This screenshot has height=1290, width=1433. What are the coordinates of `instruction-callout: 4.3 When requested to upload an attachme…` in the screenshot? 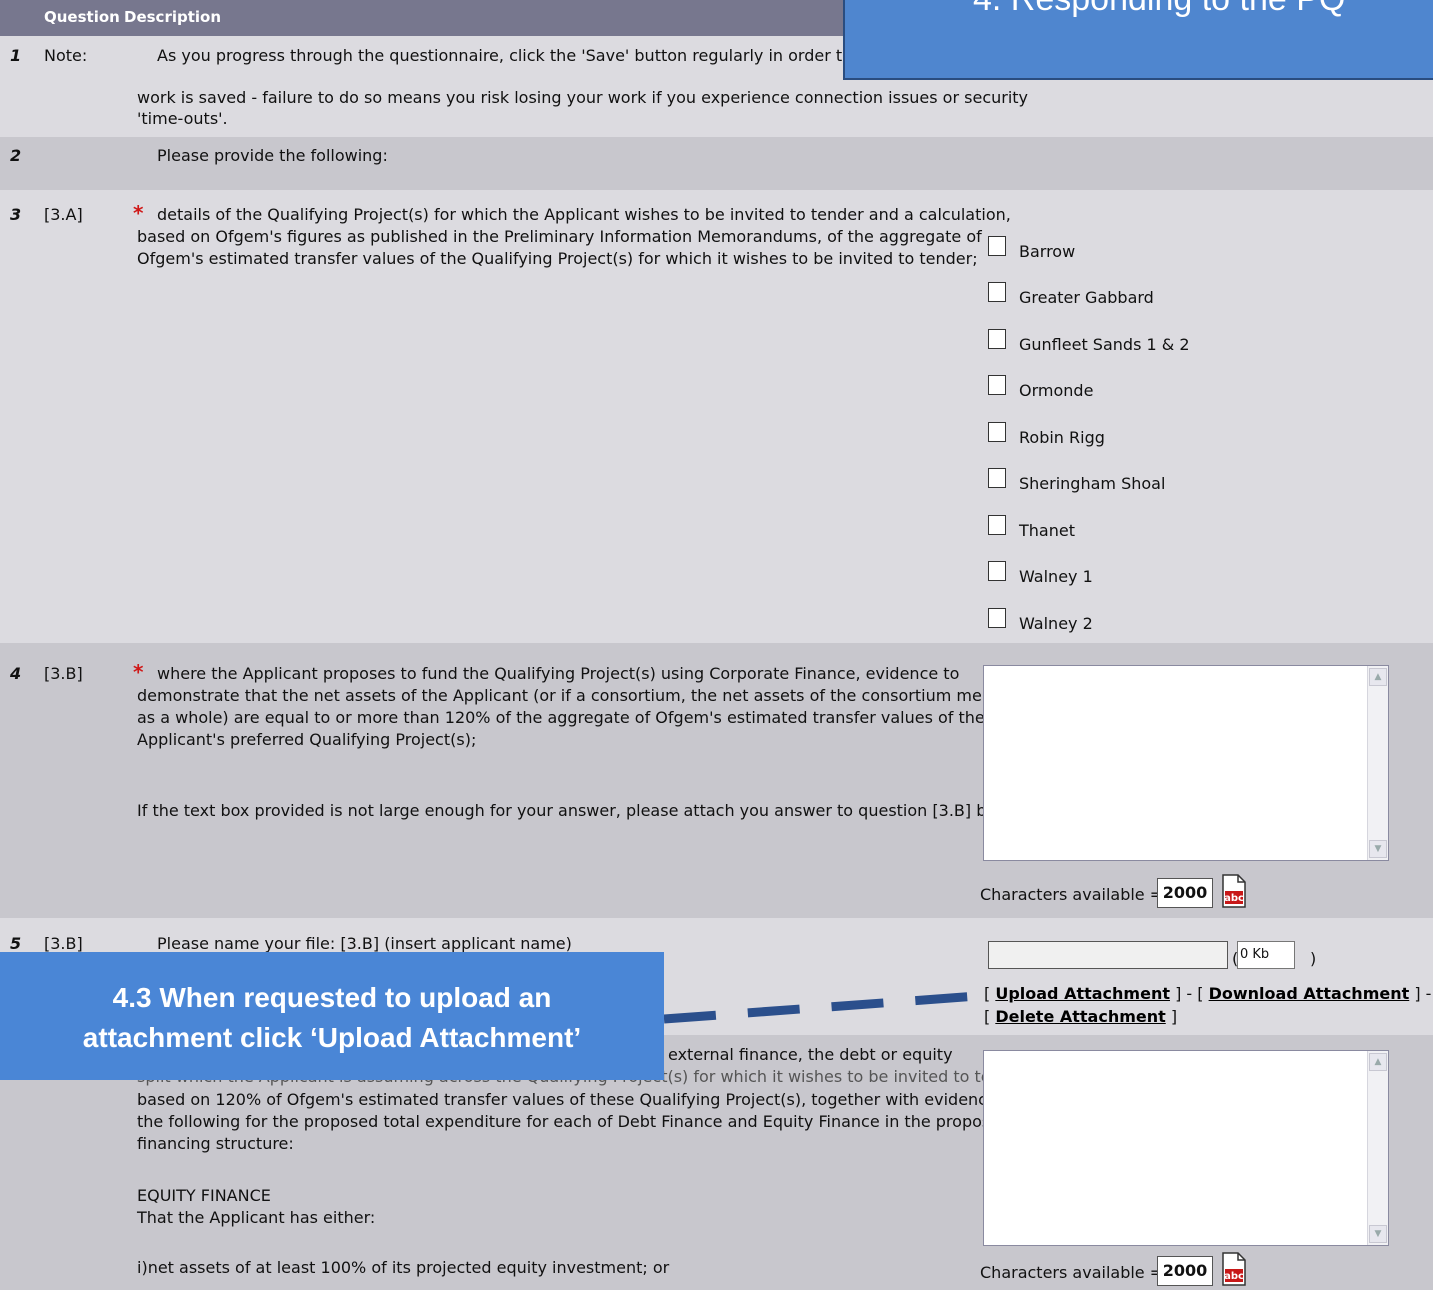 It's located at (332, 1016).